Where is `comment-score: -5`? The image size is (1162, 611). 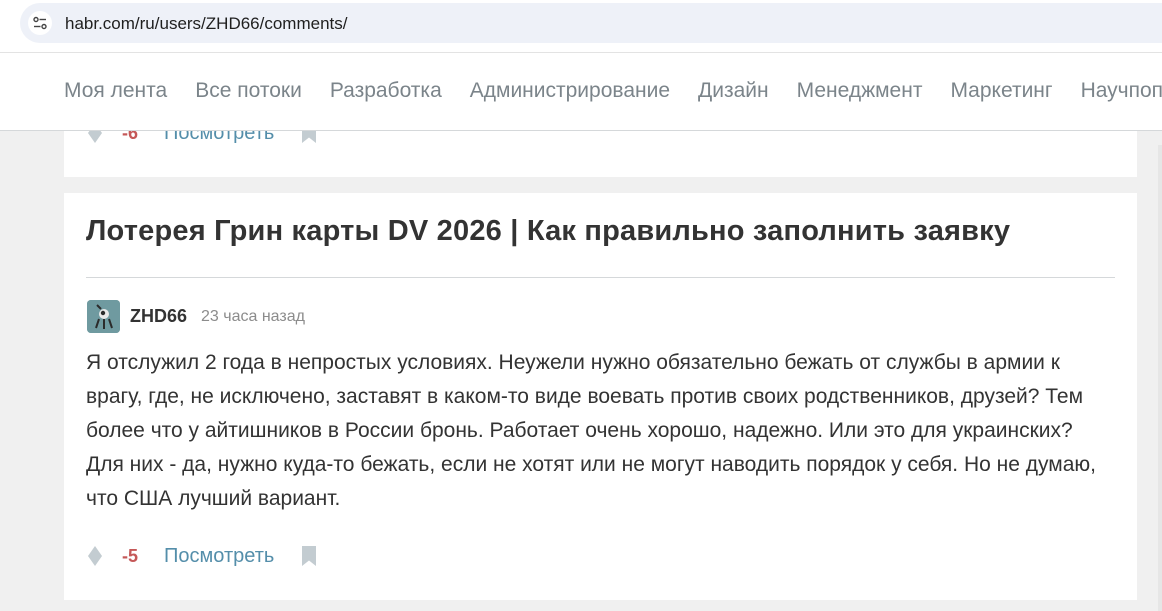
comment-score: -5 is located at coordinates (130, 555).